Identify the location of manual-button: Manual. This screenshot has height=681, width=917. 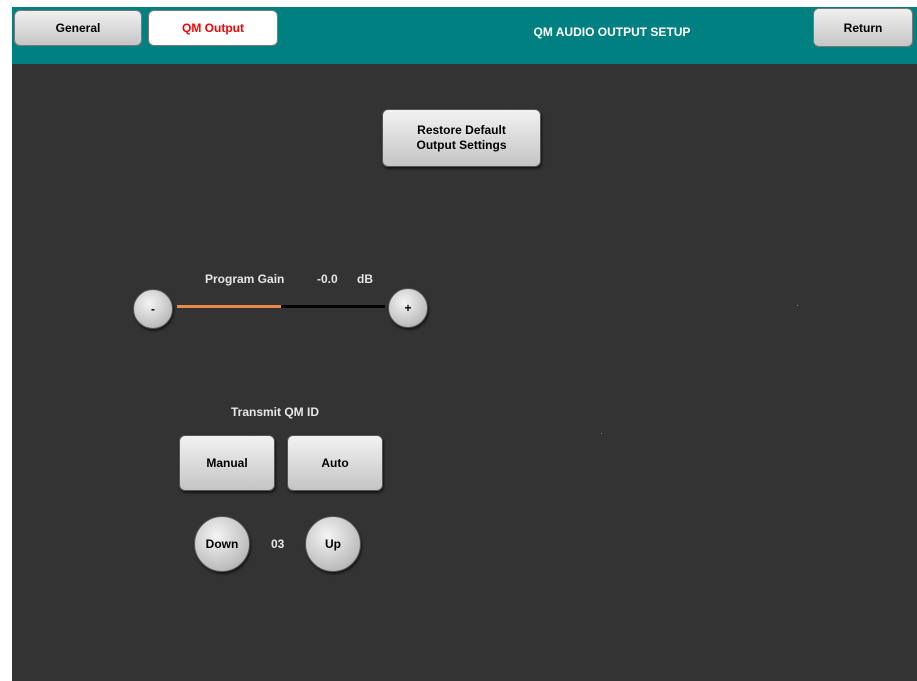
(227, 463).